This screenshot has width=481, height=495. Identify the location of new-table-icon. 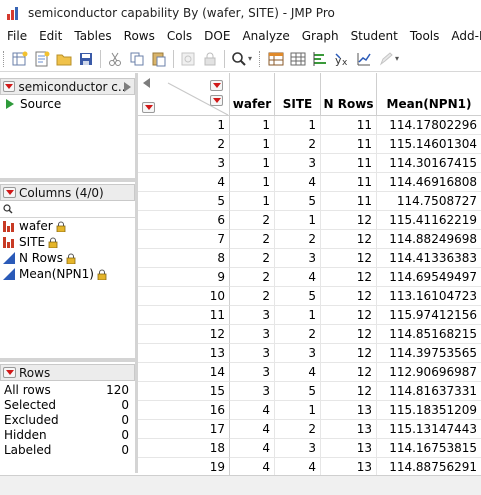
(20, 59).